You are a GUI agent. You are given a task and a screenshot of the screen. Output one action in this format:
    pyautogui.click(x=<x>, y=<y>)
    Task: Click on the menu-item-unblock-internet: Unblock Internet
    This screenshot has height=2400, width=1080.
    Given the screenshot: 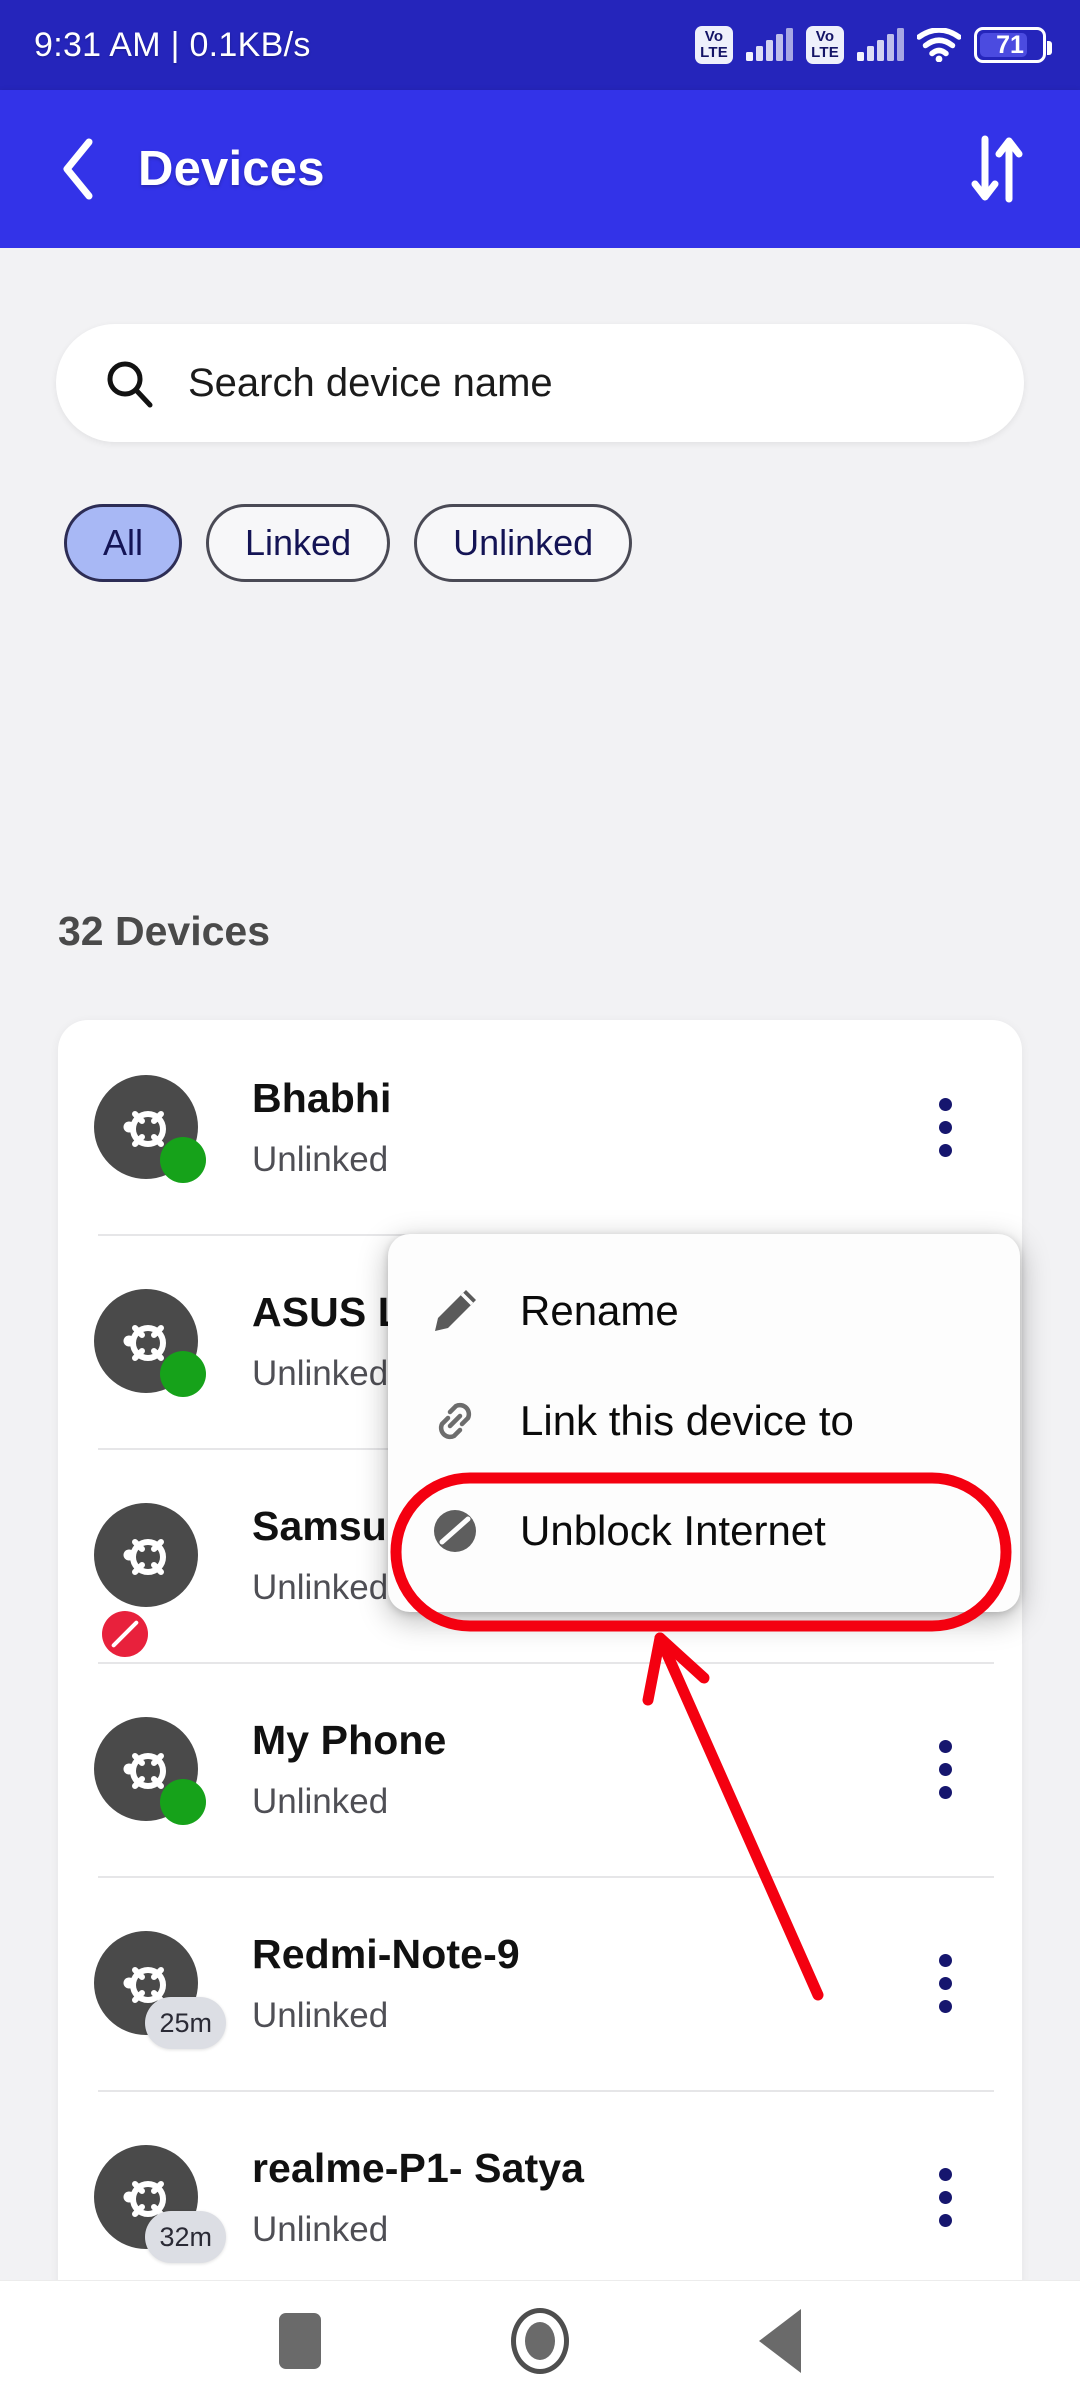 What is the action you would take?
    pyautogui.click(x=704, y=1531)
    